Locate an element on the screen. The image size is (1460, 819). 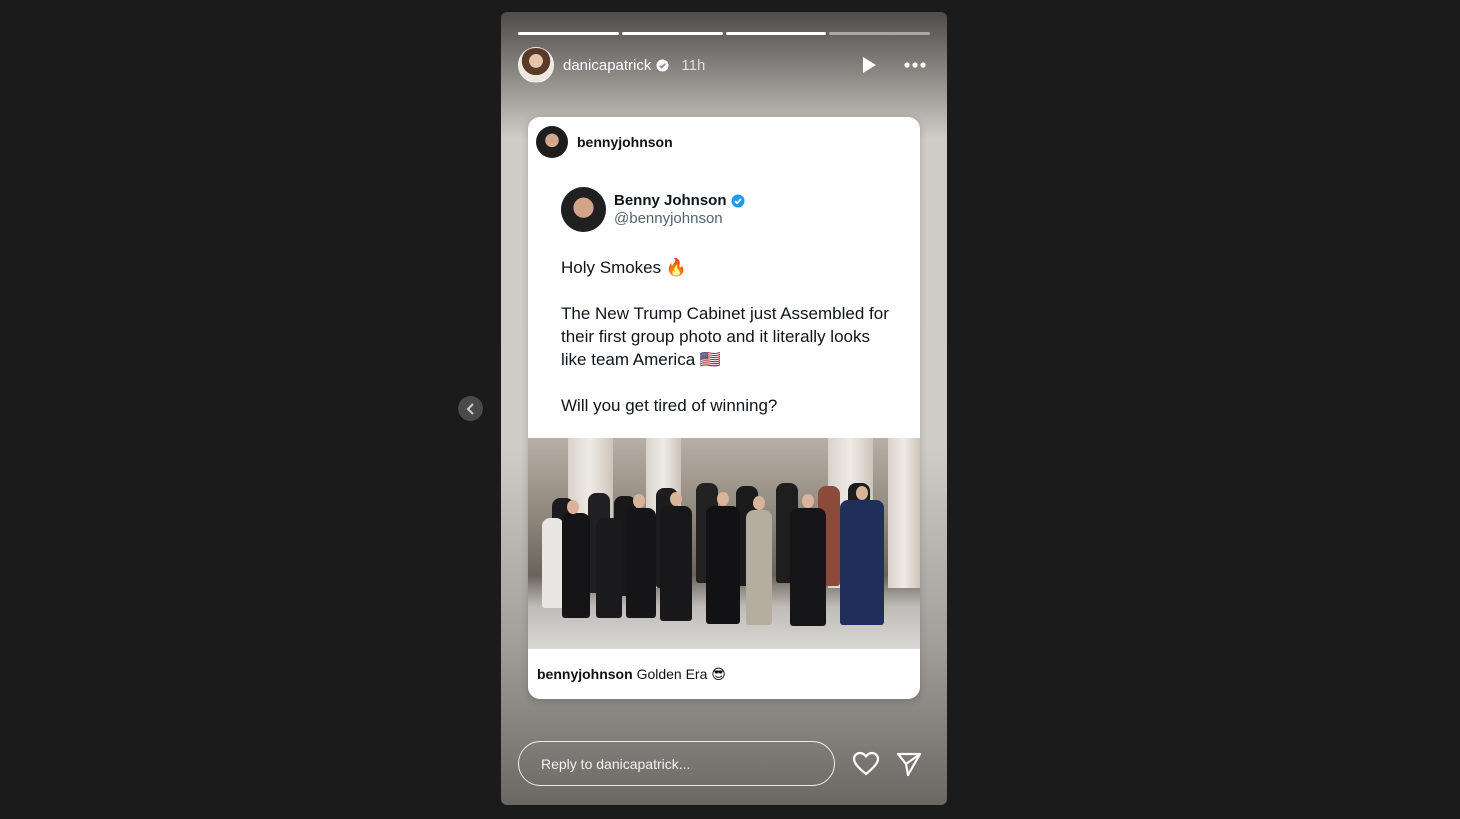
post-caption: bennyjohnson Golden Era 😎 is located at coordinates (631, 674).